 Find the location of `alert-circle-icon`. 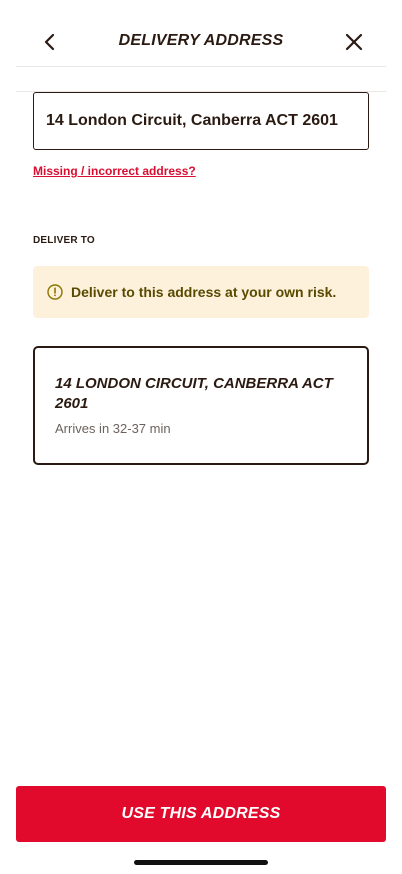

alert-circle-icon is located at coordinates (55, 292).